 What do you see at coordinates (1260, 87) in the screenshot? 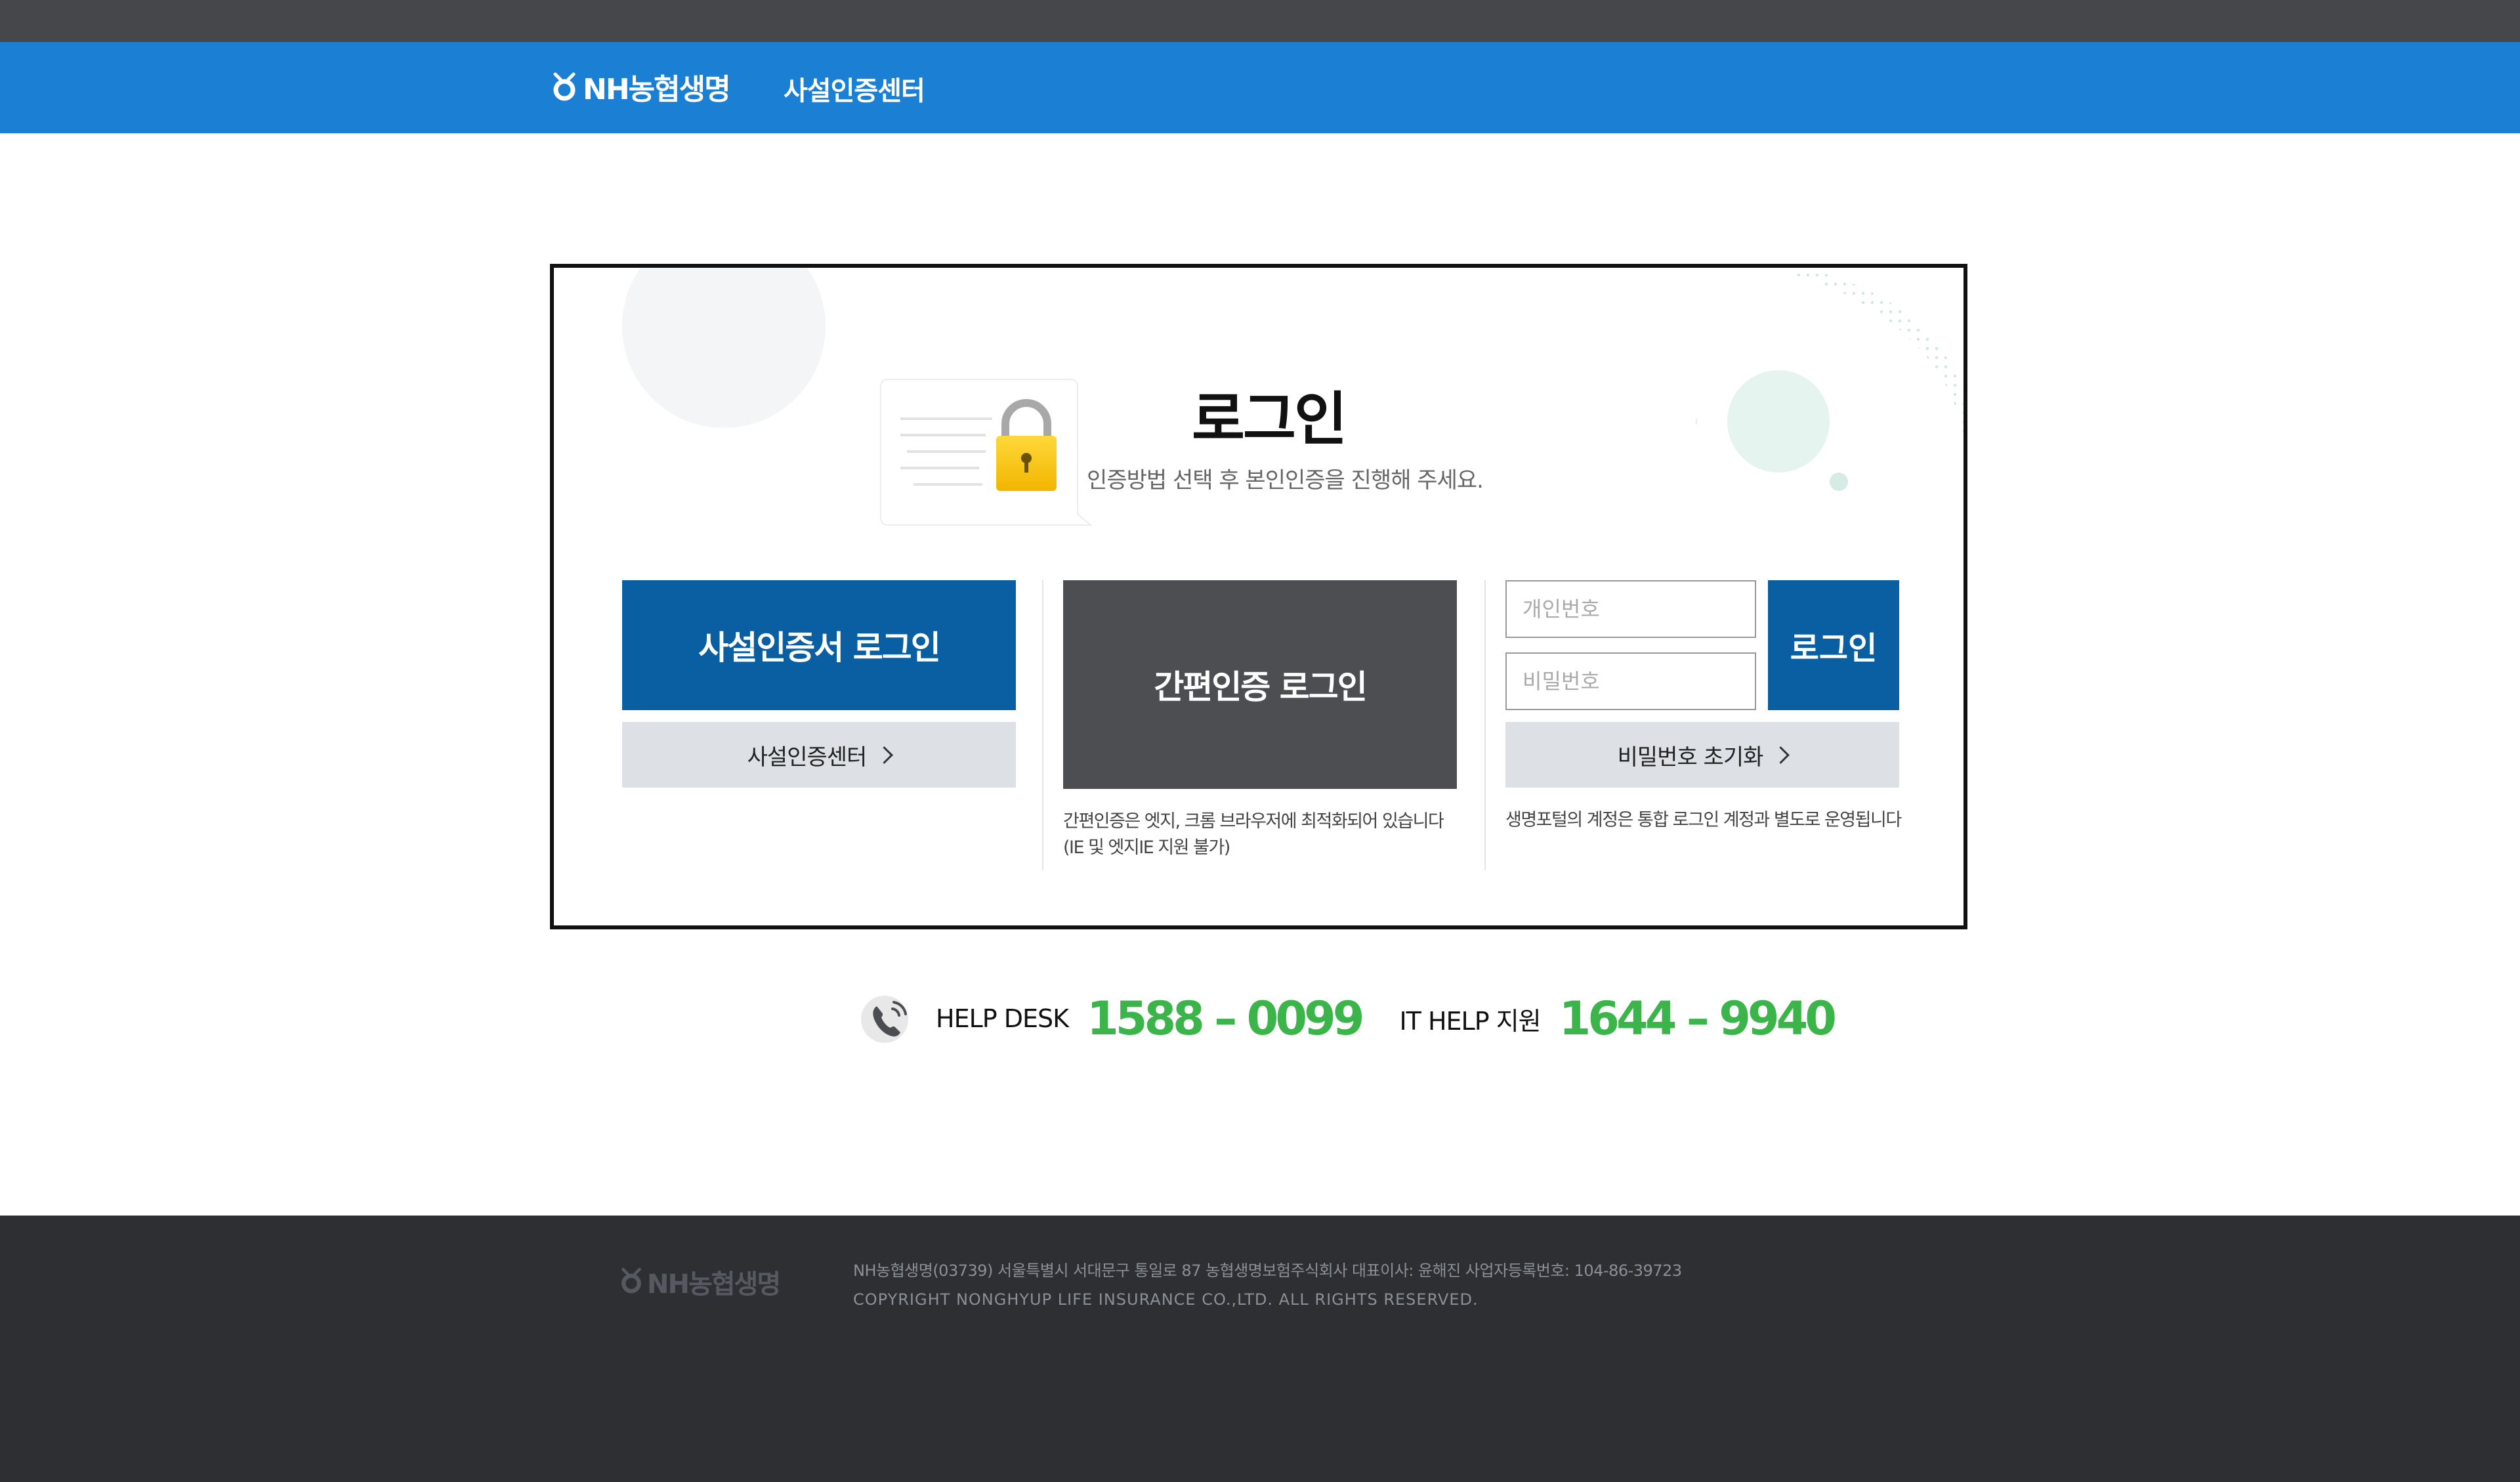
I see `site-header: NH농협생명 사설인증센터` at bounding box center [1260, 87].